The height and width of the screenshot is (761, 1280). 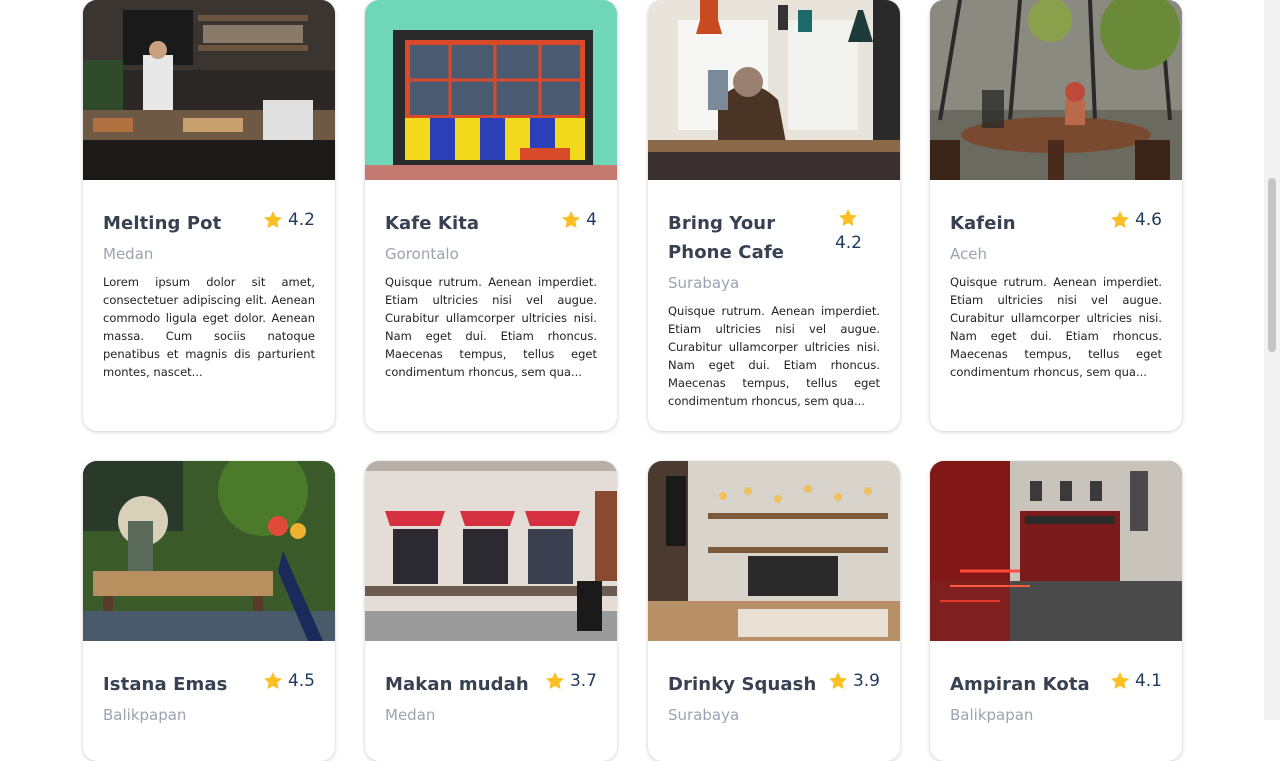 I want to click on cafe-rating: 3.9, so click(x=853, y=681).